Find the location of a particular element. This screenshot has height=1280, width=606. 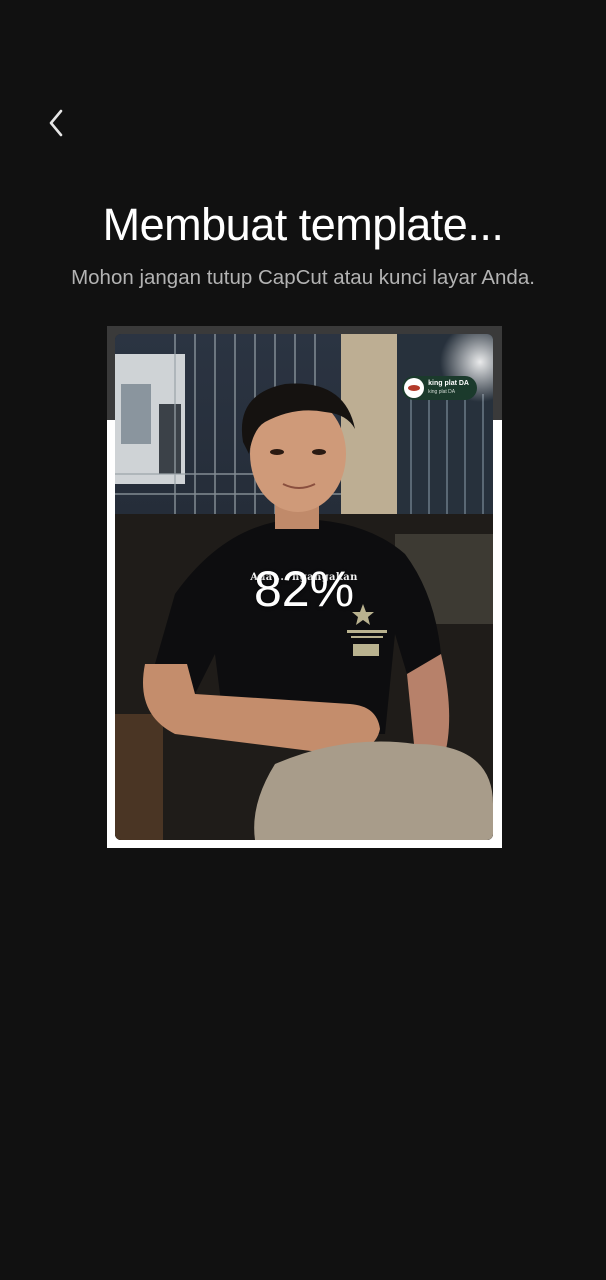

back-button is located at coordinates (57, 125).